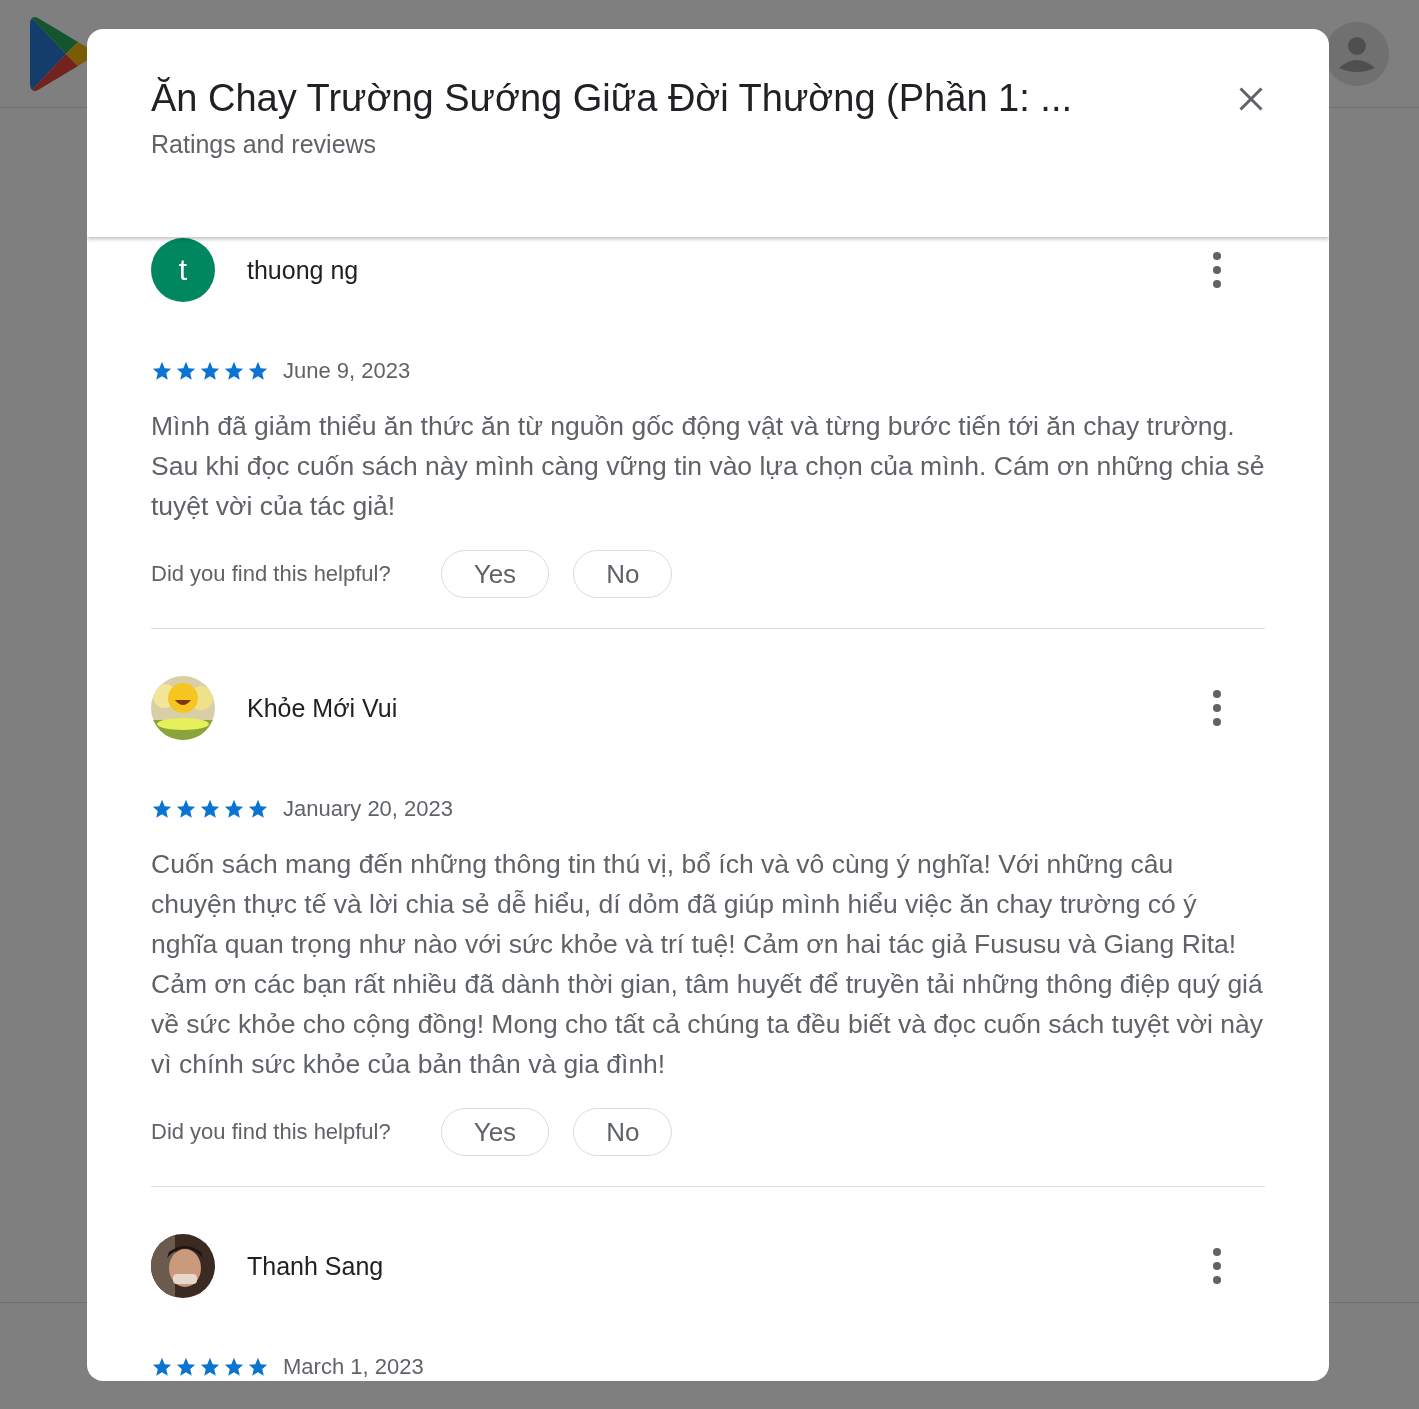 The image size is (1419, 1409). I want to click on review-text: Cuốn sách mang đến những thông tin thú vị, bổ ích và vô cùng ý nghĩa! Với những câu chuyện thực tế và lời chia sẻ dễ hiểu, dí dỏm đã giúp mình hiểu việc ăn chay trường có ý nghĩa quan trọng như nào với sức khỏe và trí tuệ! Cảm ơn hai tác giả Fususu và Giang Rita! Cảm ơn các bạn rất nhiều đã dành thời gian, tâm huyết để truyền tải những thông điệp quý giá về sức khỏe cho cộng đồng! Mong cho tất cả chúng ta đều biết và đọc cuốn sách tuyệt vời này vì chính sức khỏe của bản thân và gia đình!, so click(707, 964).